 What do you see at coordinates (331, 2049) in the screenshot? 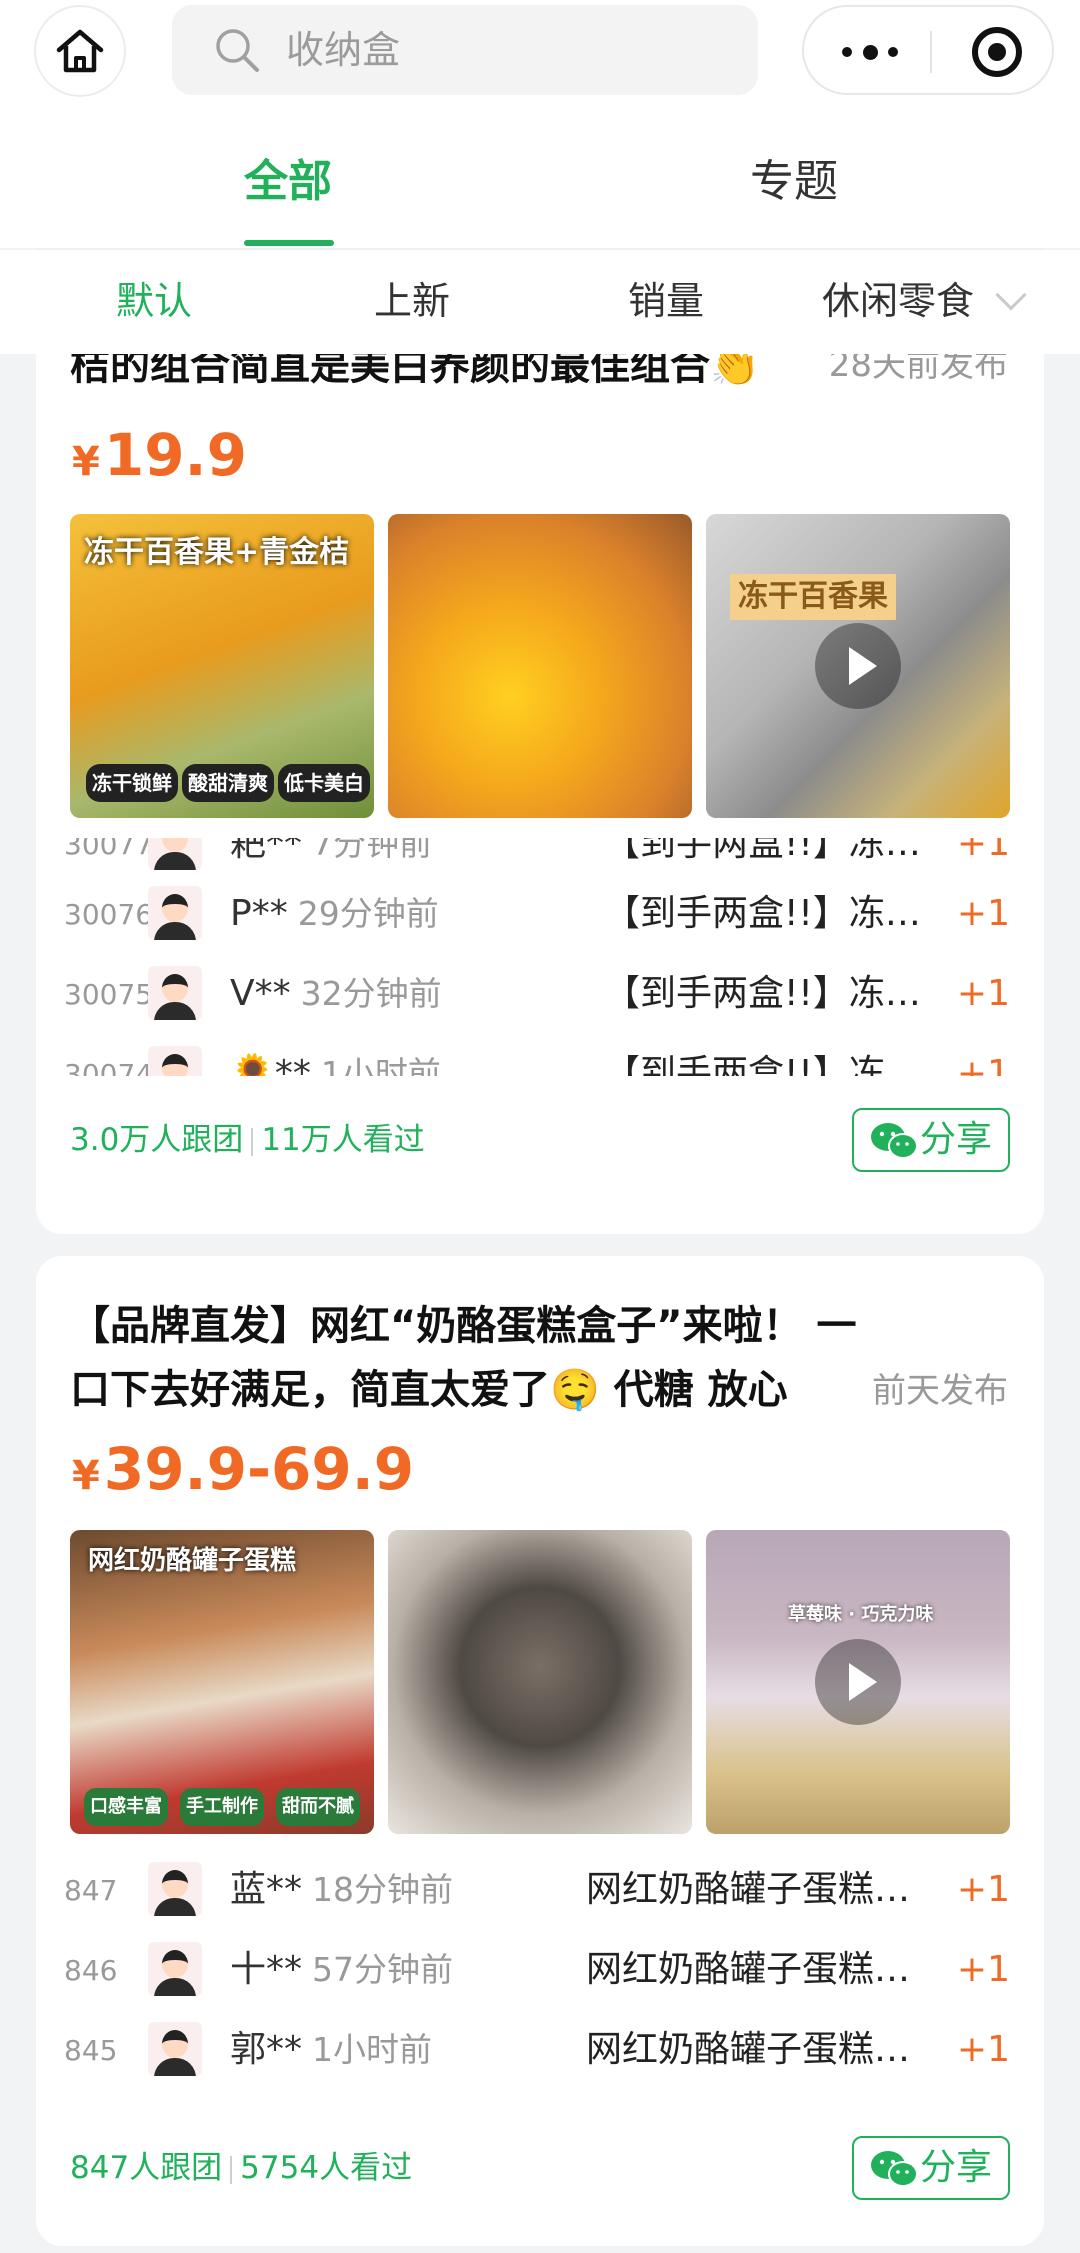
I see `buyer-name: 郭** 1小时前` at bounding box center [331, 2049].